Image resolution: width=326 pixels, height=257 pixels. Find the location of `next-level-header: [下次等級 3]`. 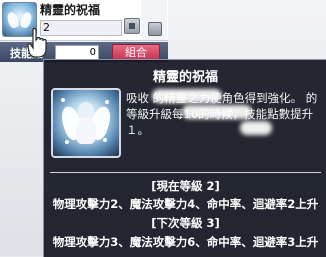

next-level-header: [下次等級 3] is located at coordinates (185, 223).